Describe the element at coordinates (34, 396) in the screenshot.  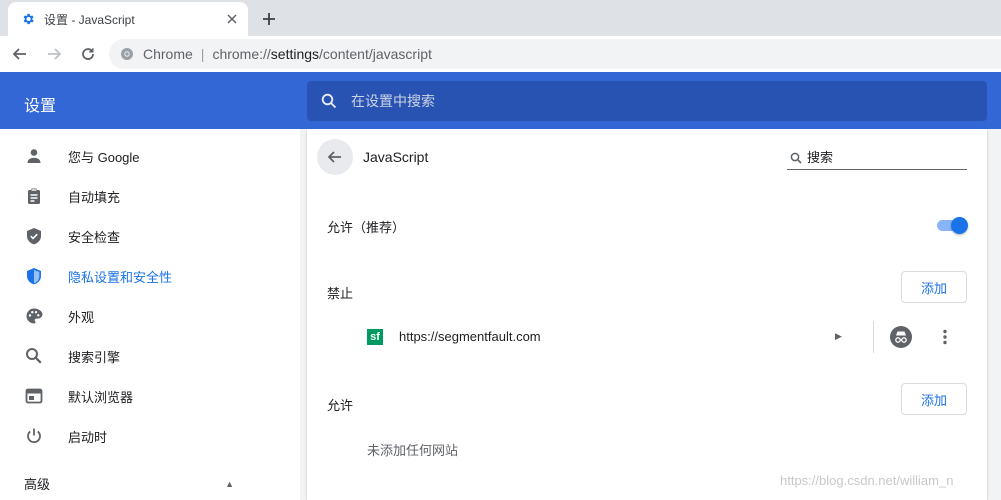
I see `browser-window-icon` at that location.